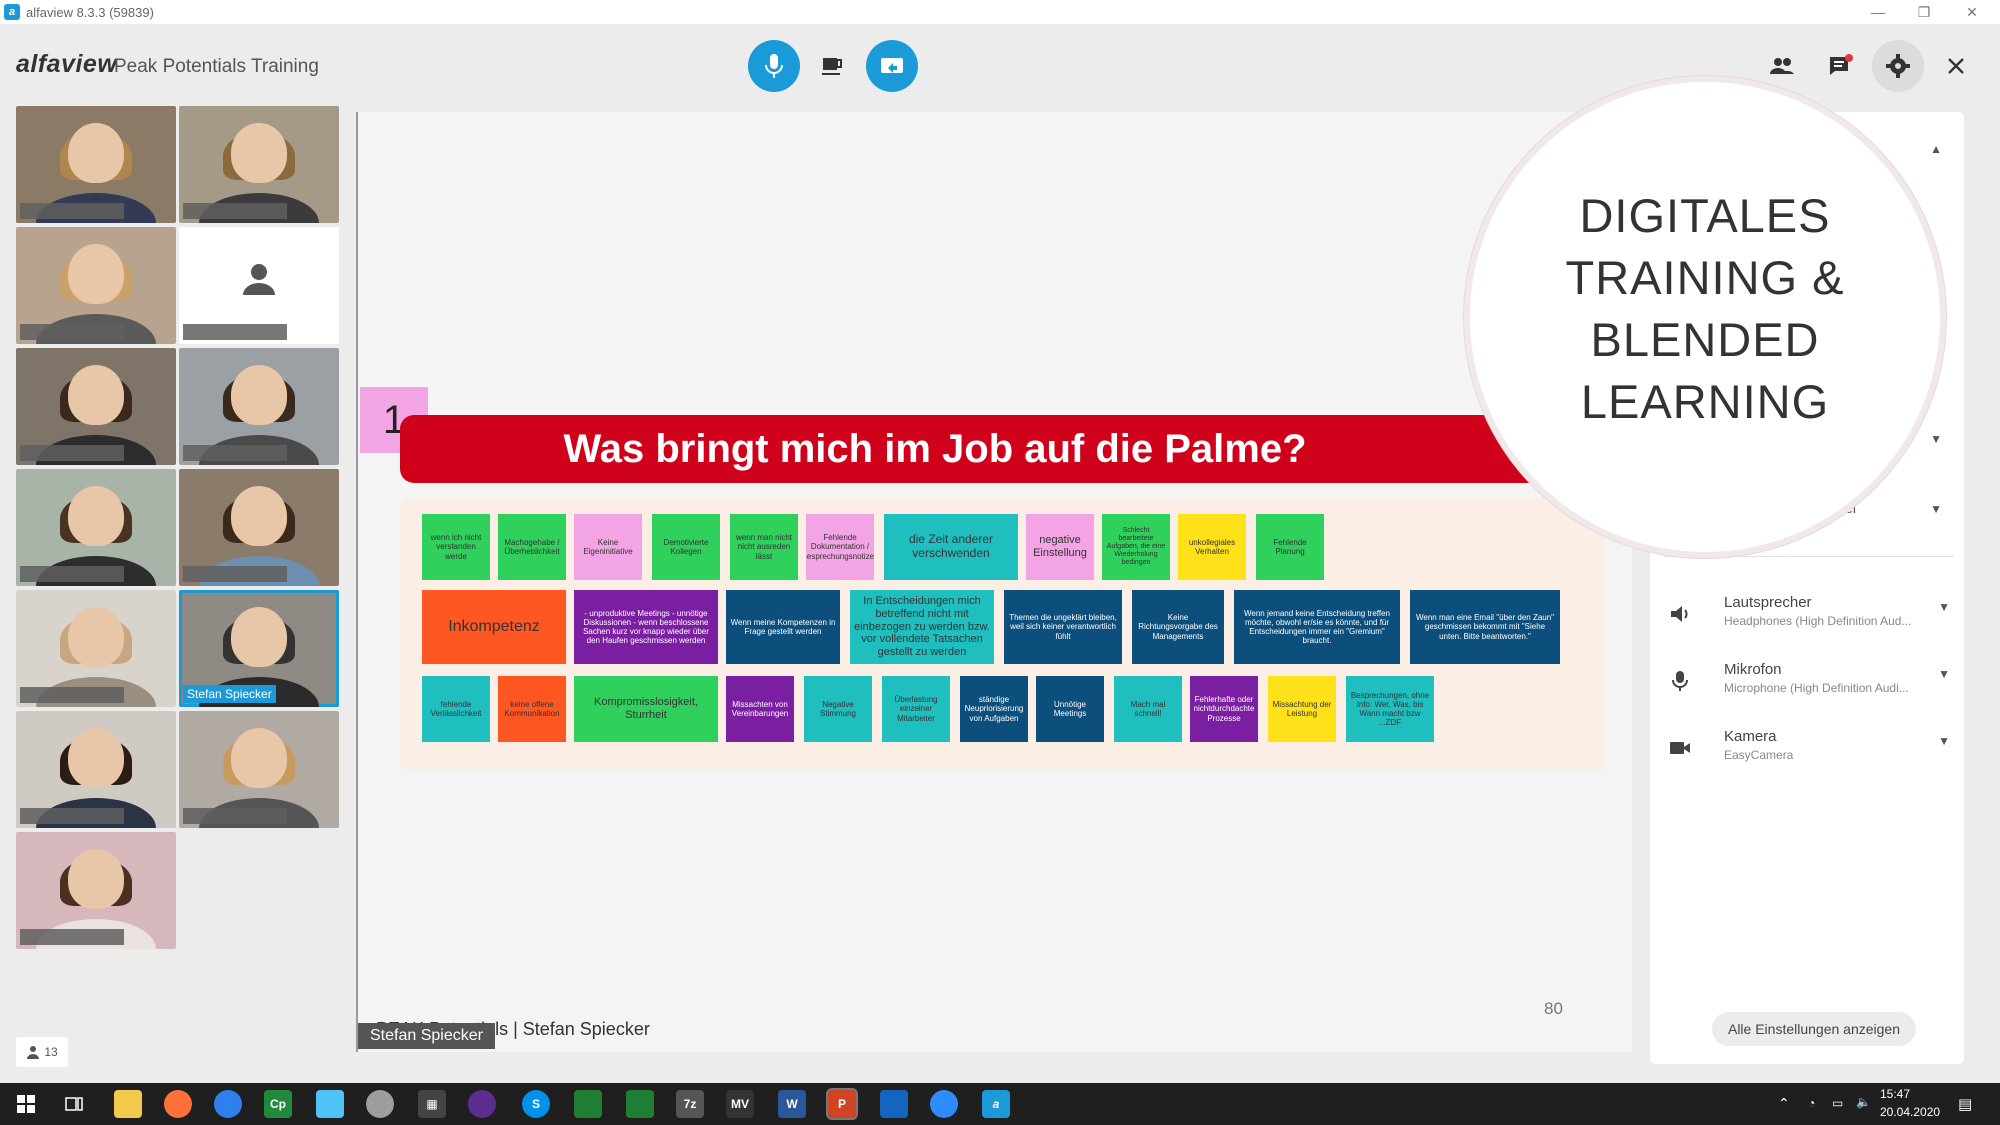 This screenshot has width=2000, height=1125. I want to click on participant-count-badge: 13, so click(42, 1052).